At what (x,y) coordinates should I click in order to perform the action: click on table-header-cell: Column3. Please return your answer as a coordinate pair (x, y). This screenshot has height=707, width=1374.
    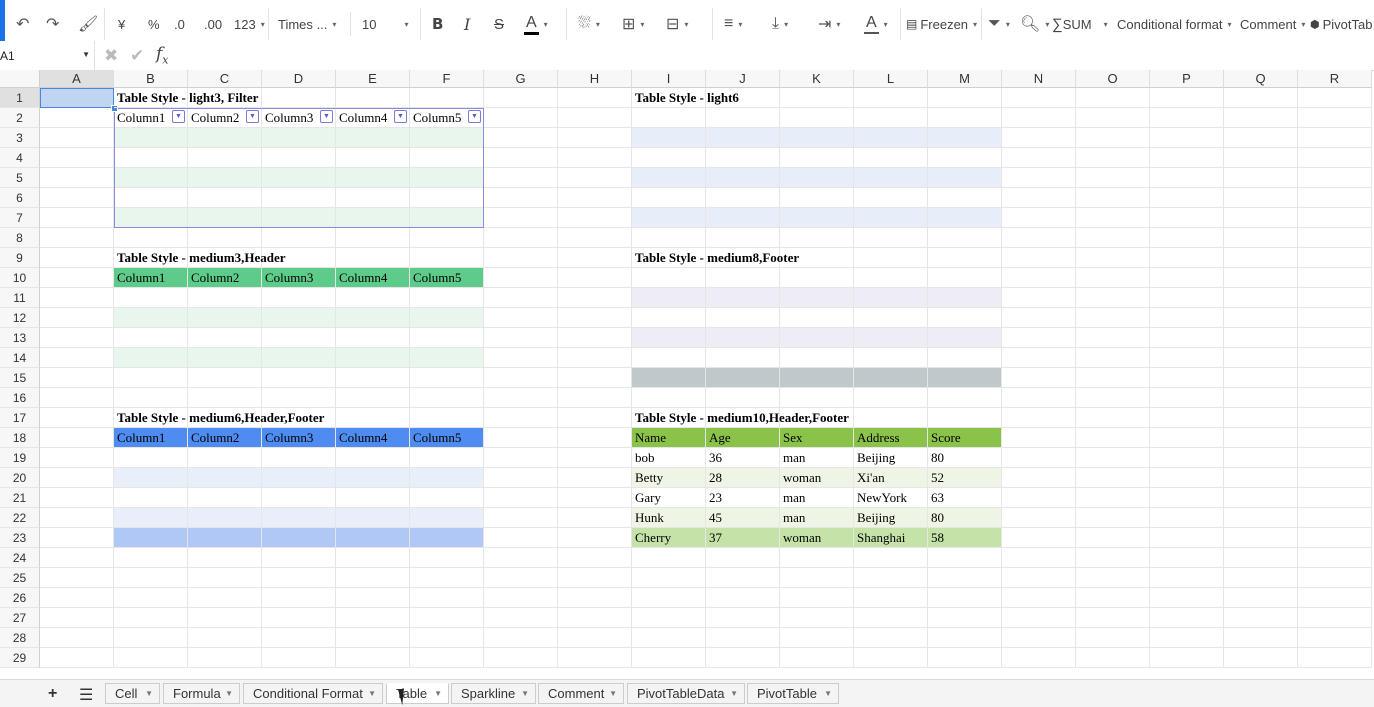
    Looking at the image, I should click on (299, 438).